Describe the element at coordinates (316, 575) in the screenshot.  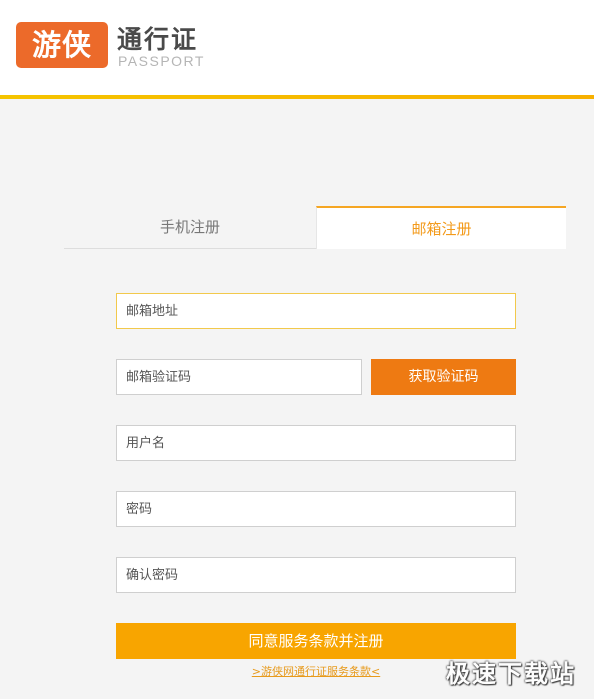
I see `confirm-password-input` at that location.